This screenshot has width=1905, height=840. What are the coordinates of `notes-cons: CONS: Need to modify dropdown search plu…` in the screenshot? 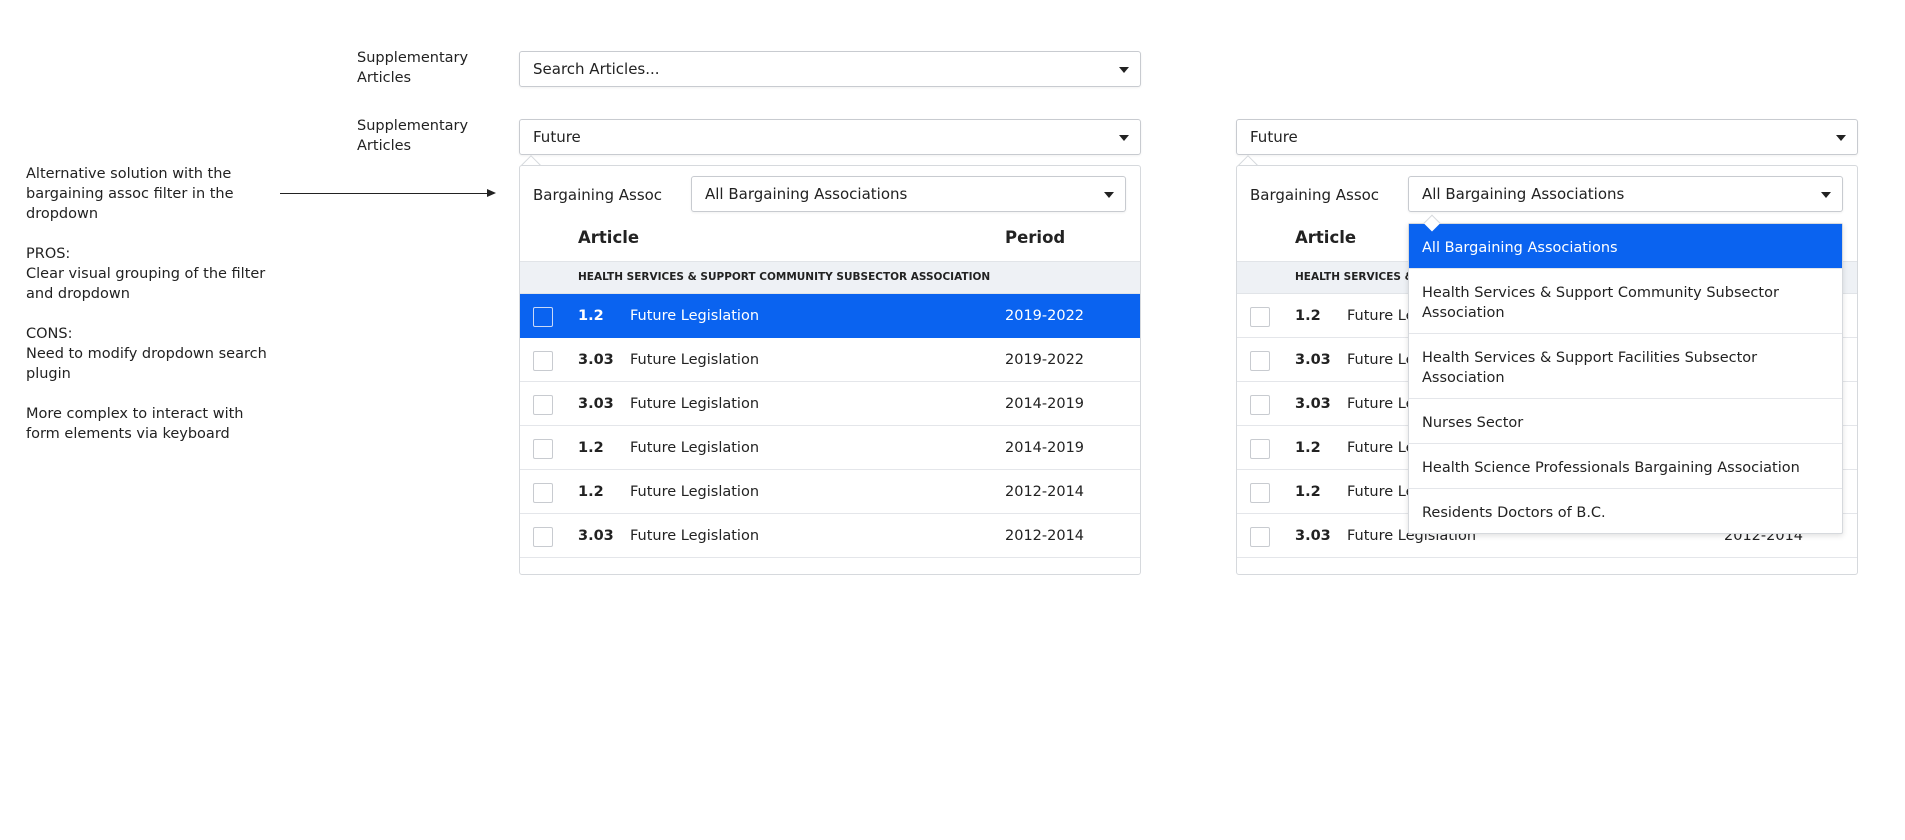 It's located at (151, 354).